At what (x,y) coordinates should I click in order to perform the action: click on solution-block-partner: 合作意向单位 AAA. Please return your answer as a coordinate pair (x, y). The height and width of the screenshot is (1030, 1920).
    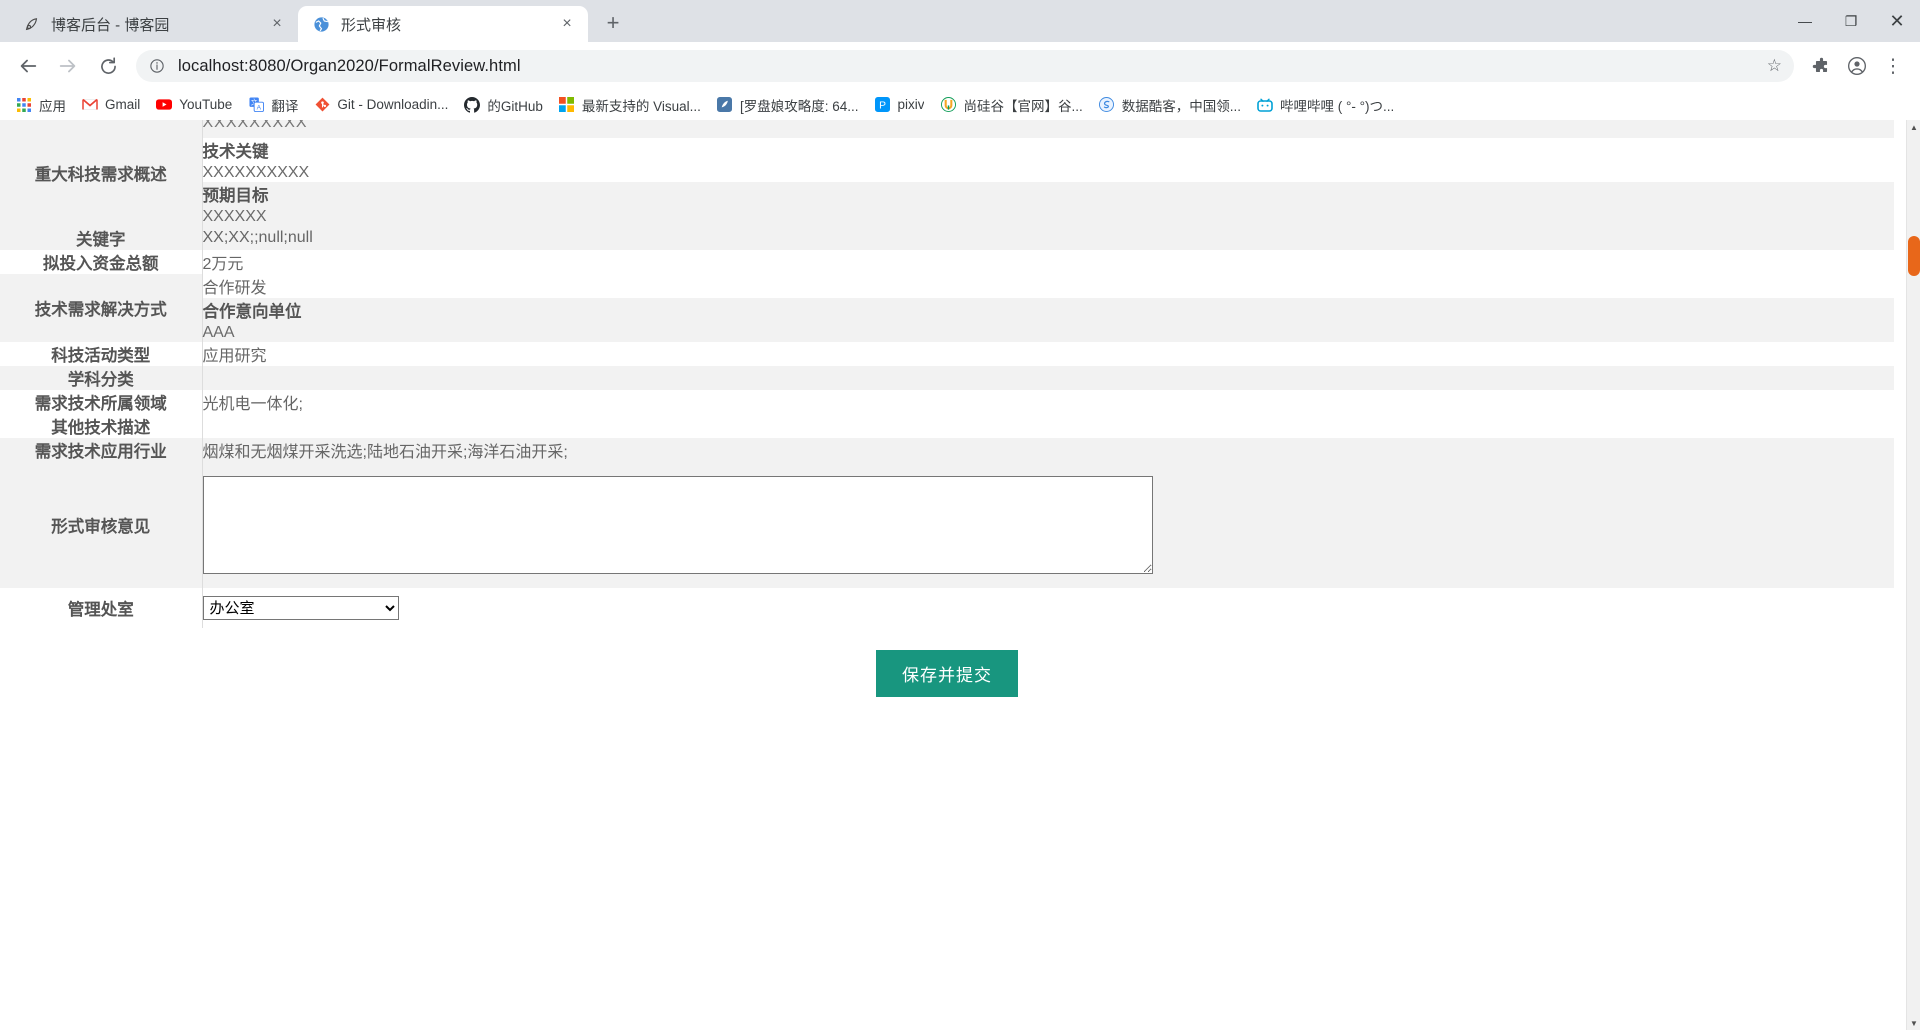
    Looking at the image, I should click on (1048, 320).